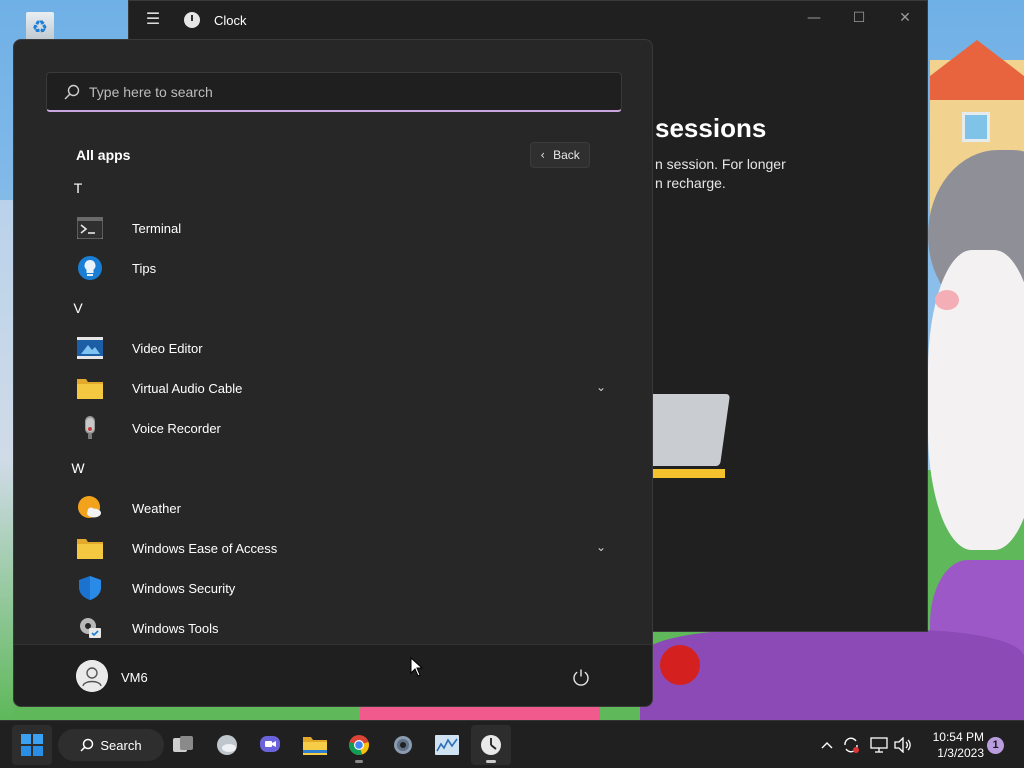 The width and height of the screenshot is (1024, 768). Describe the element at coordinates (187, 388) in the screenshot. I see `app-label: Virtual Audio Cable` at that location.